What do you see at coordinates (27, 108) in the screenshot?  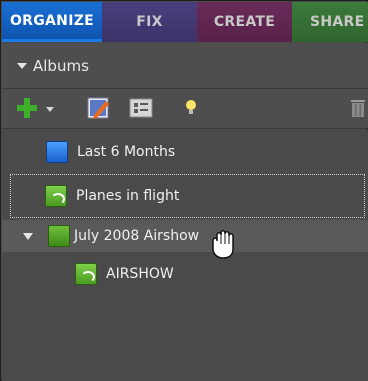 I see `add-icon` at bounding box center [27, 108].